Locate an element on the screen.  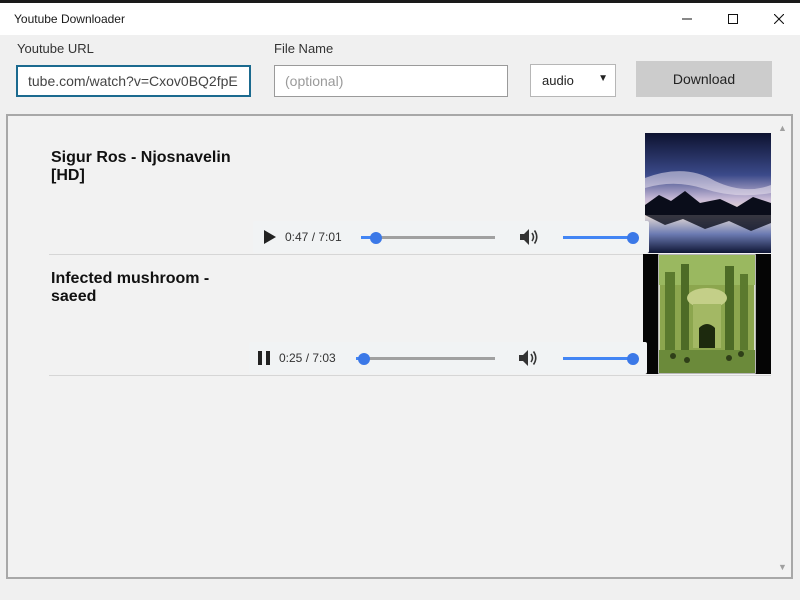
current-time: 0:47 is located at coordinates (297, 237).